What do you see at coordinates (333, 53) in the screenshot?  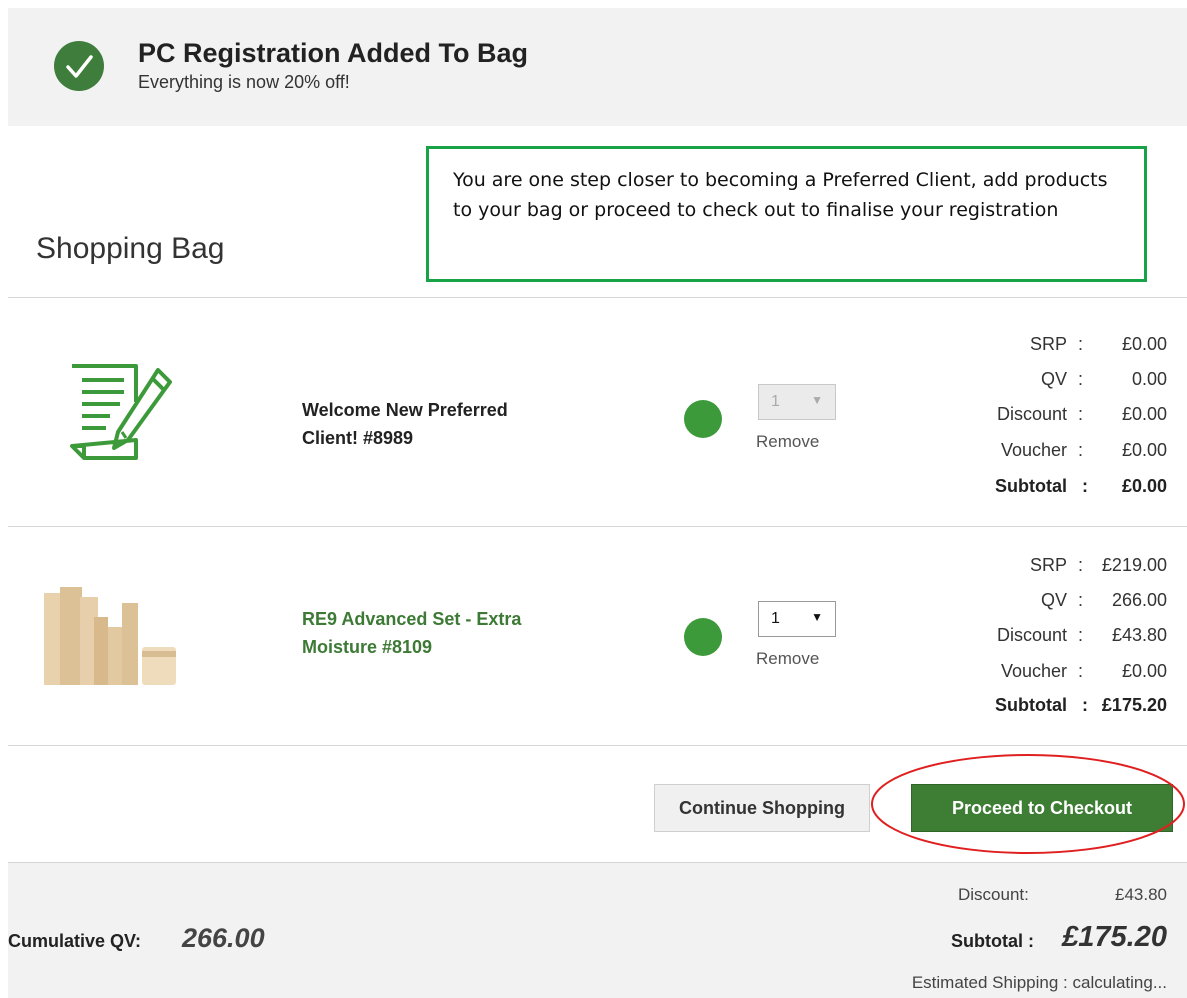 I see `banner-title: PC Registration Added To Bag` at bounding box center [333, 53].